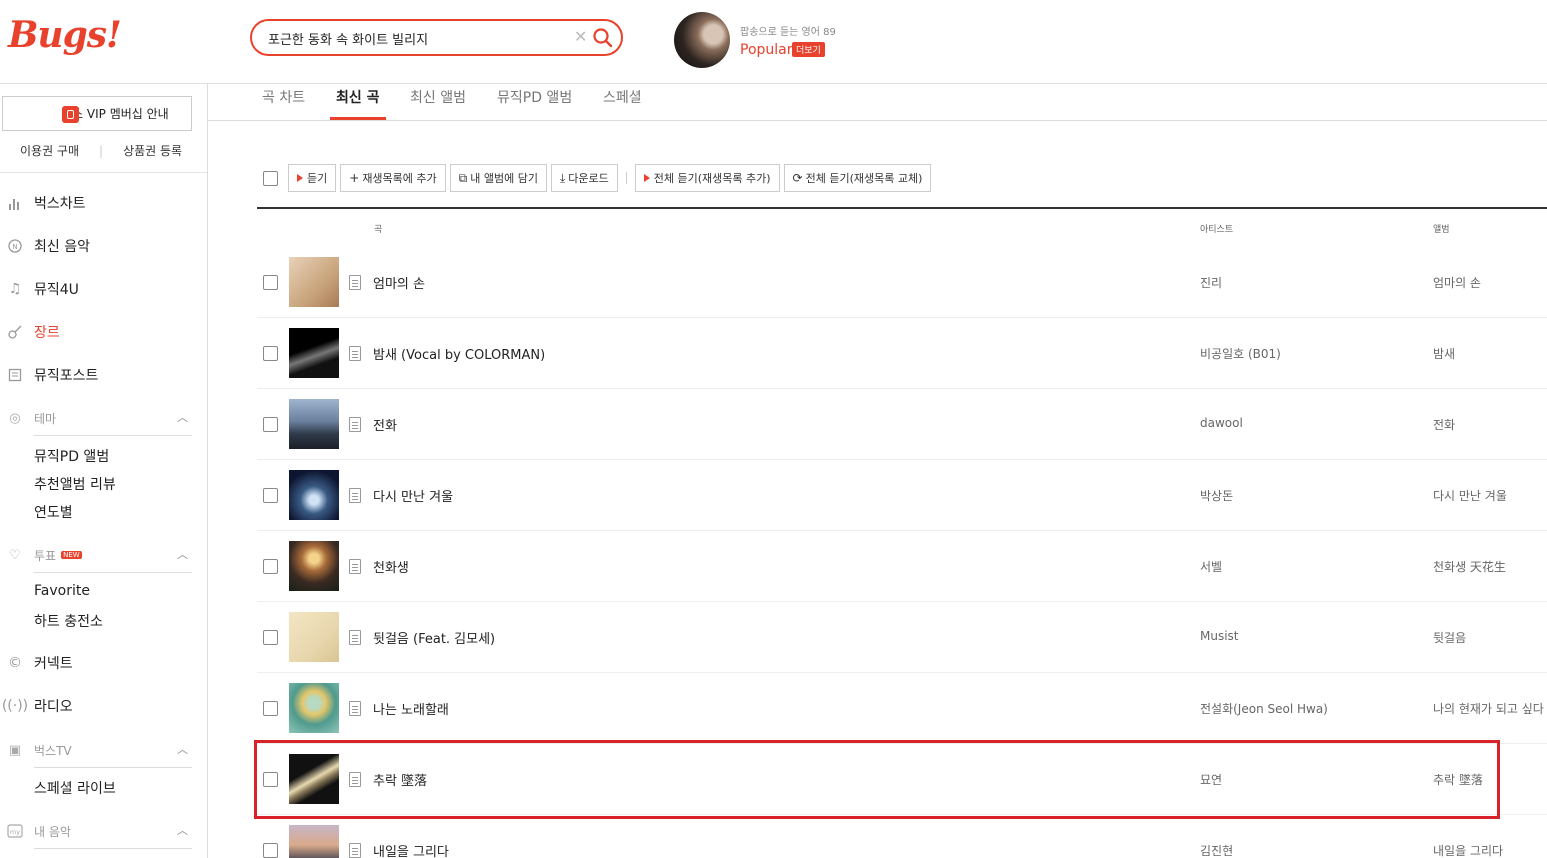  I want to click on song-title: 나는 노래할래, so click(411, 708).